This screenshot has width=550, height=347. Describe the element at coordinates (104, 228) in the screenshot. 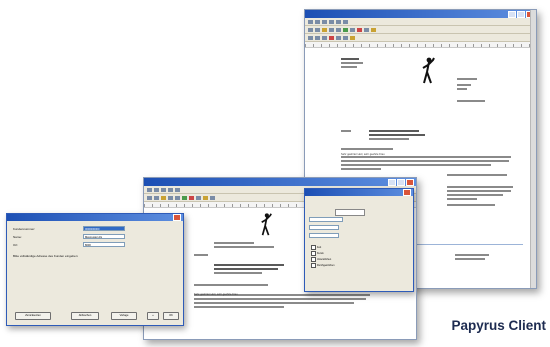

I see `customer-number-input: 0000000000` at that location.